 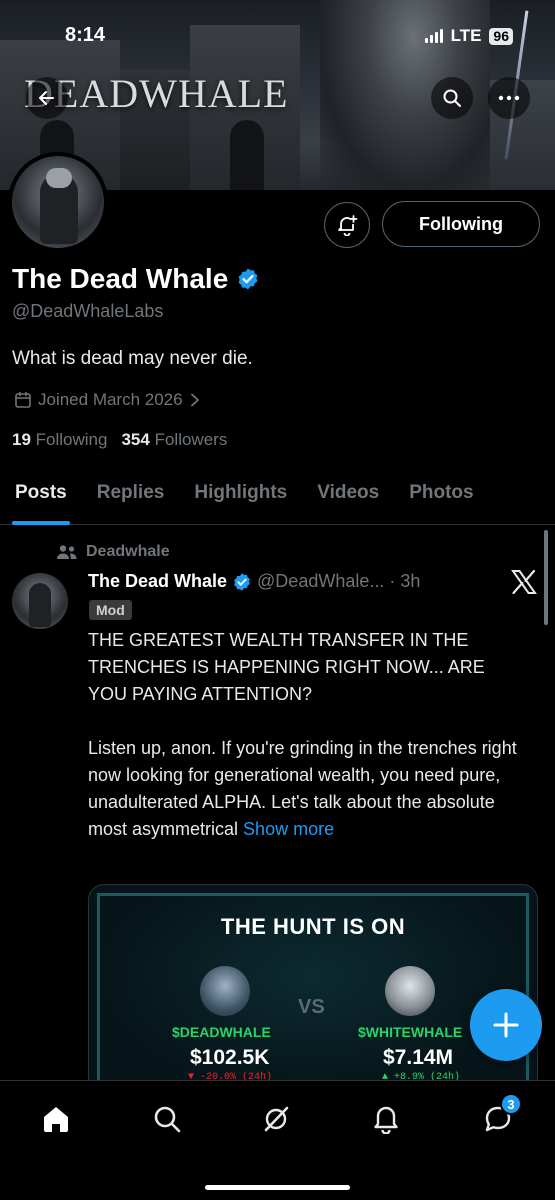 I want to click on back-button, so click(x=47, y=98).